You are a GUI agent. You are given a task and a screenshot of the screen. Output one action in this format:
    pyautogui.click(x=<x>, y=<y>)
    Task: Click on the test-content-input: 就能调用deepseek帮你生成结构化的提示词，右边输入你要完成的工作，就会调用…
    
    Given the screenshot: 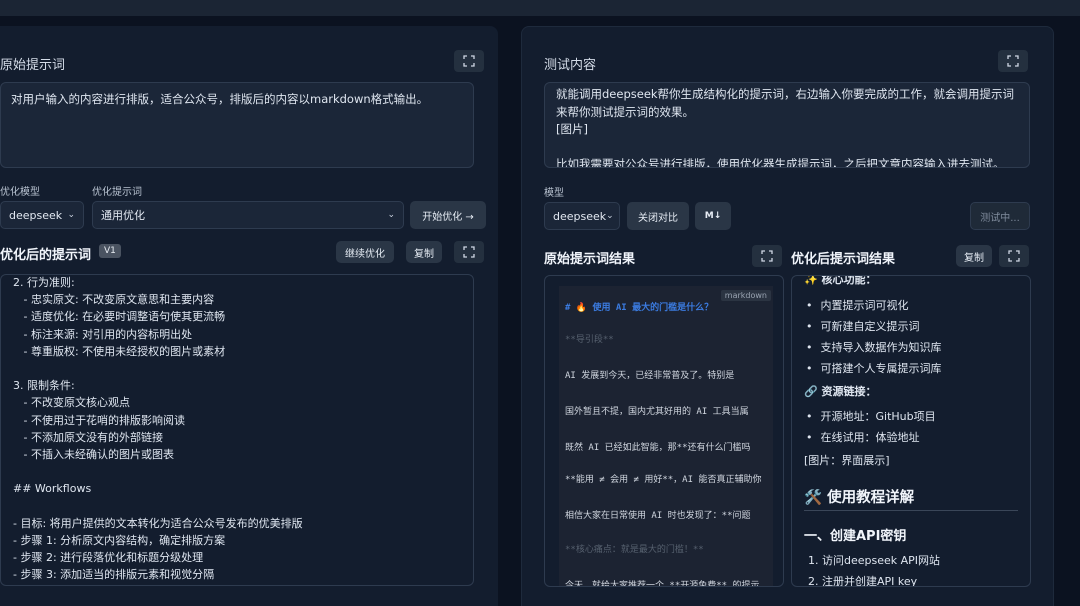 What is the action you would take?
    pyautogui.click(x=787, y=125)
    